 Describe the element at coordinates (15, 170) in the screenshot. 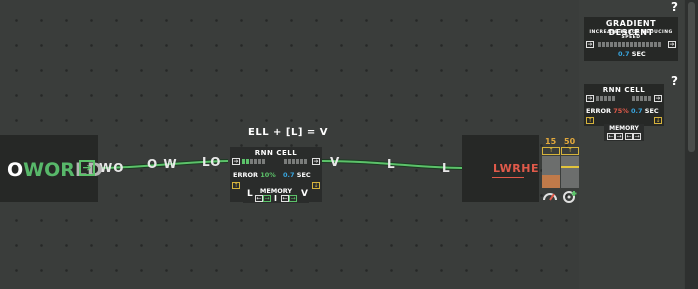

I see `input-word-part-1: O` at that location.